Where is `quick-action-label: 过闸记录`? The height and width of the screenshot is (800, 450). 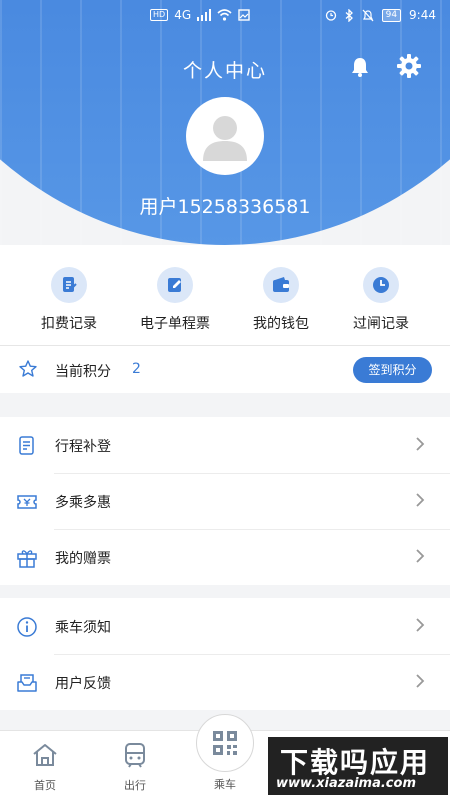
quick-action-label: 过闸记录 is located at coordinates (381, 324).